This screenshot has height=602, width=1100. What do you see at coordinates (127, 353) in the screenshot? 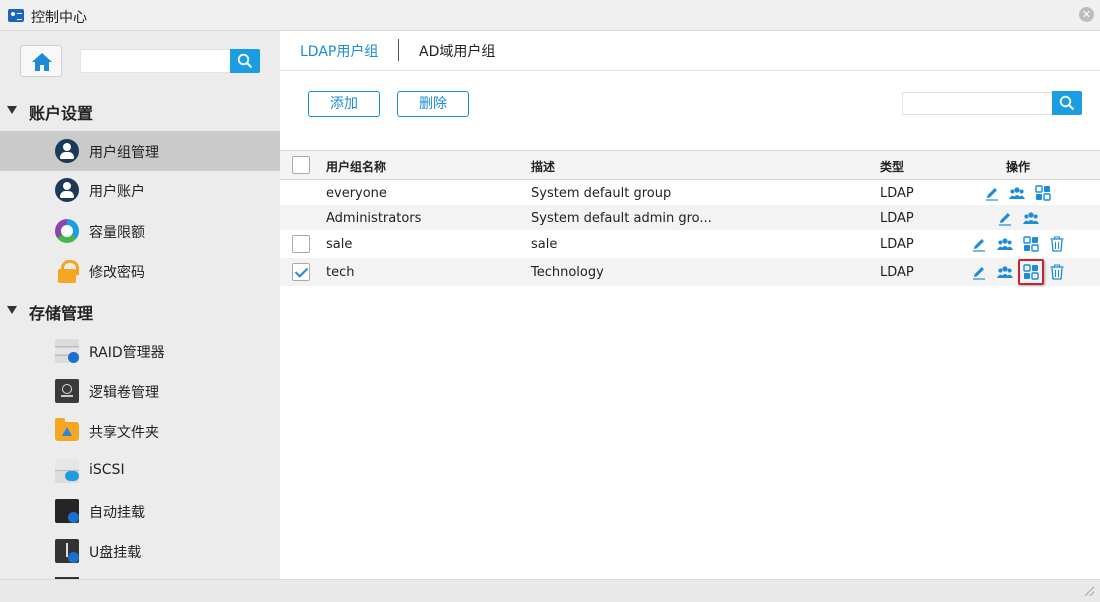
I see `sidebar-item-label: RAID管理器` at bounding box center [127, 353].